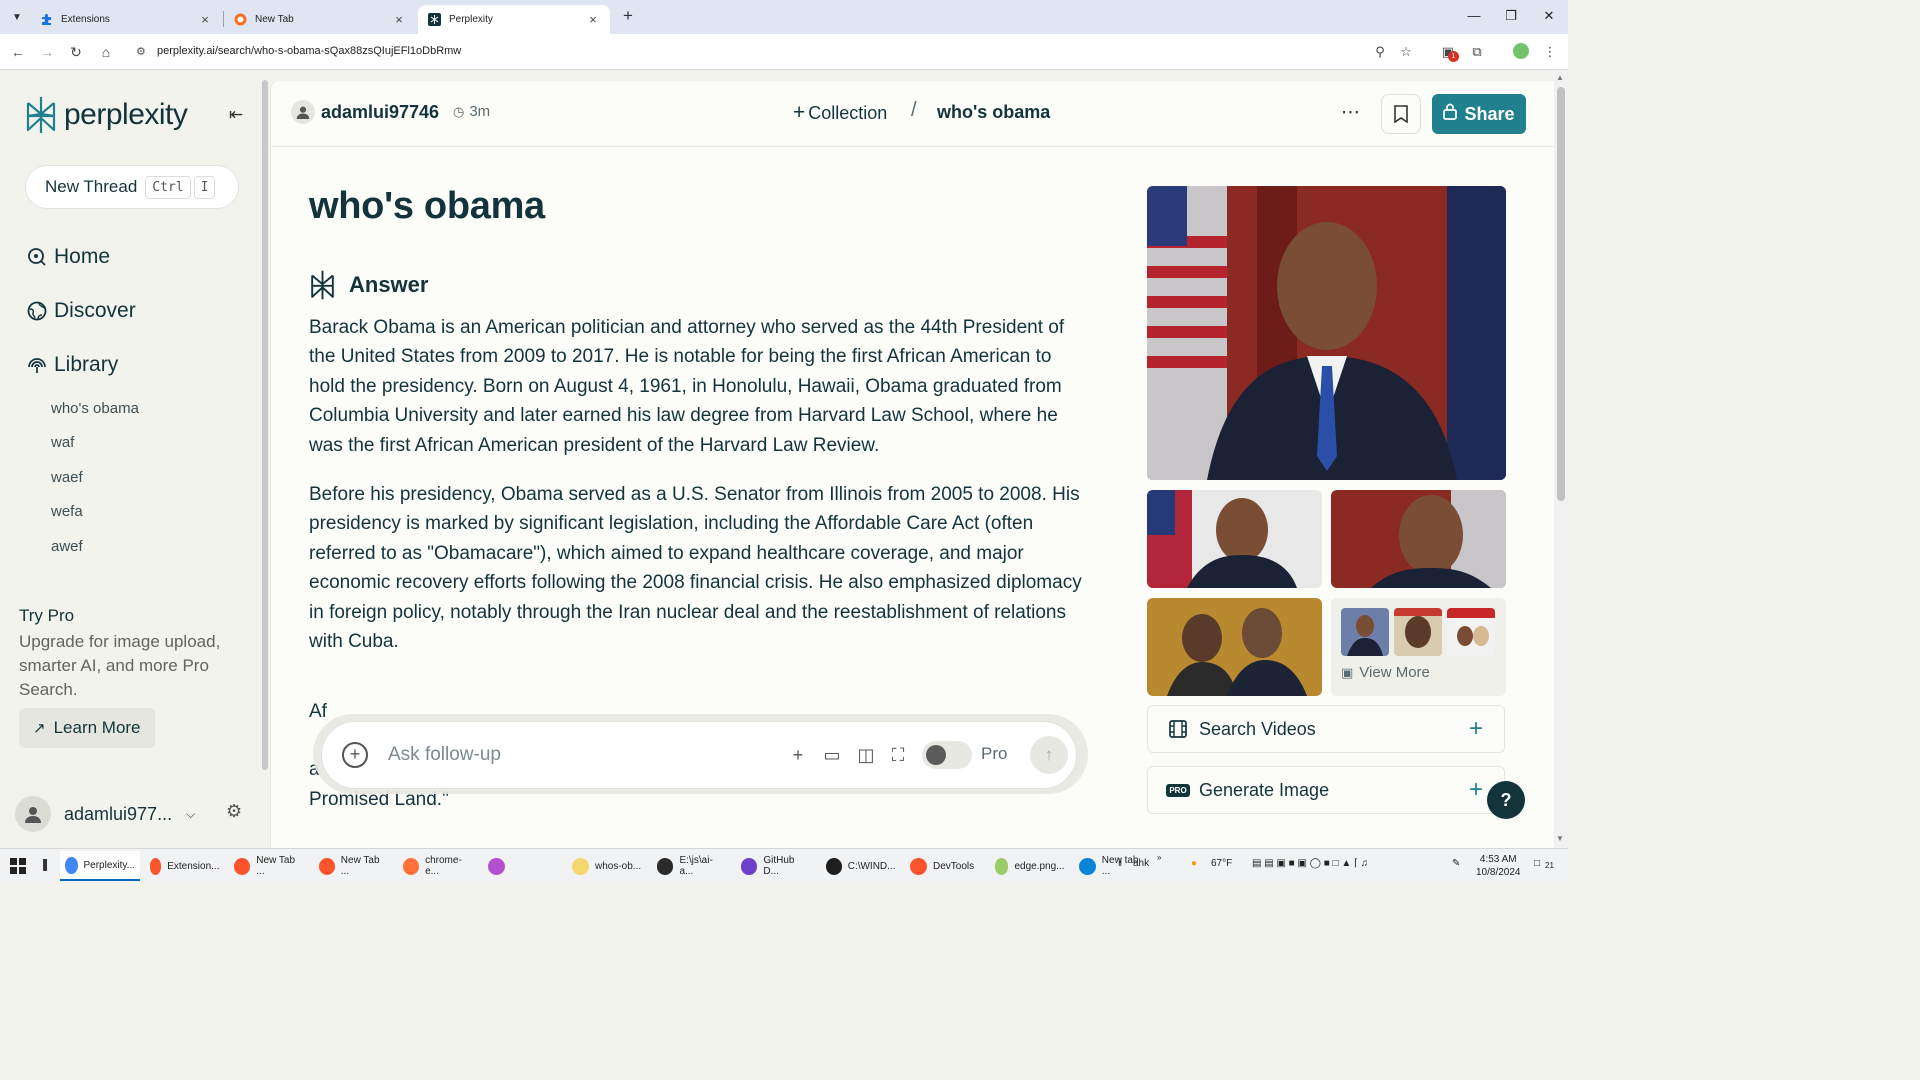 This screenshot has width=1920, height=1080. Describe the element at coordinates (1351, 112) in the screenshot. I see `more-options-icon: ⋯` at that location.